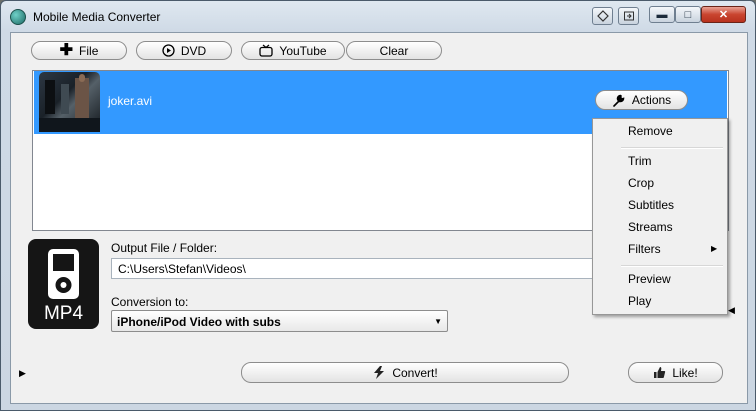 The width and height of the screenshot is (756, 411). I want to click on dvd-button: DVD, so click(184, 50).